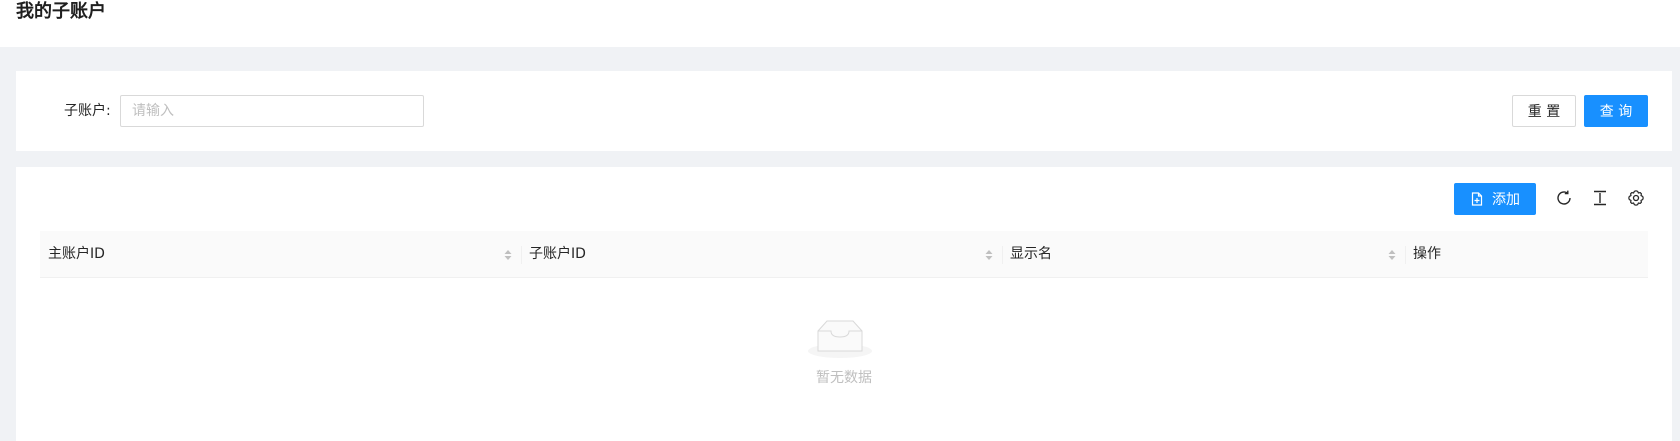  I want to click on empty-inbox-icon, so click(840, 339).